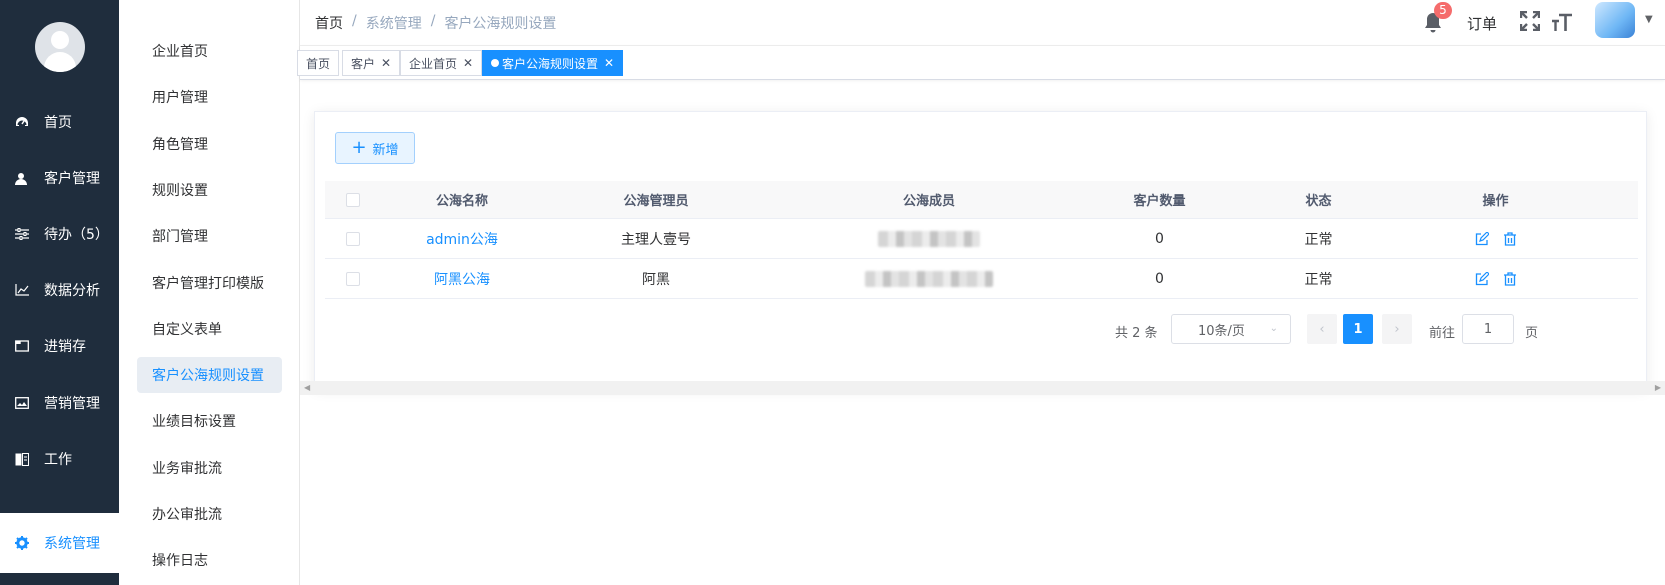  What do you see at coordinates (65, 347) in the screenshot?
I see `nav-item-label: 进销存` at bounding box center [65, 347].